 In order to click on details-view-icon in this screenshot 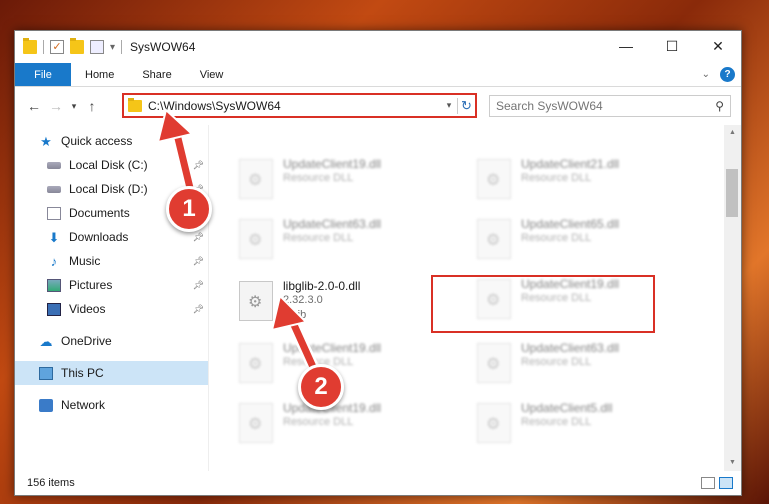, I will do `click(708, 483)`.